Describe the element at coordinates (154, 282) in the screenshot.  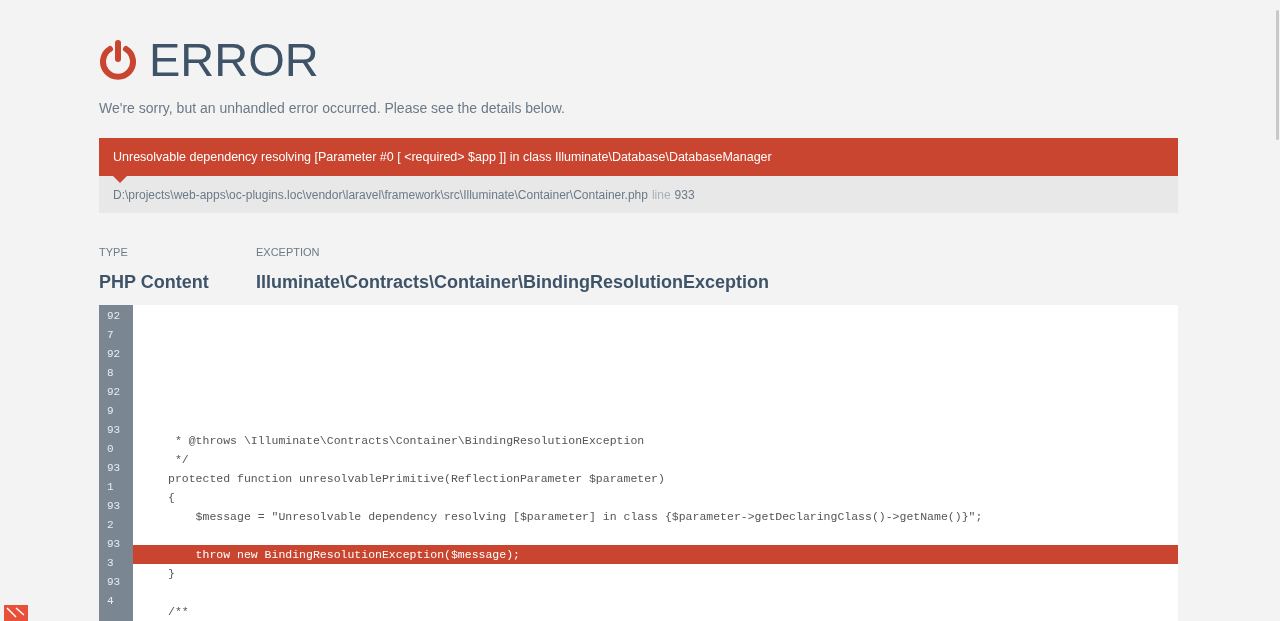
I see `detail-value: PHP Content` at that location.